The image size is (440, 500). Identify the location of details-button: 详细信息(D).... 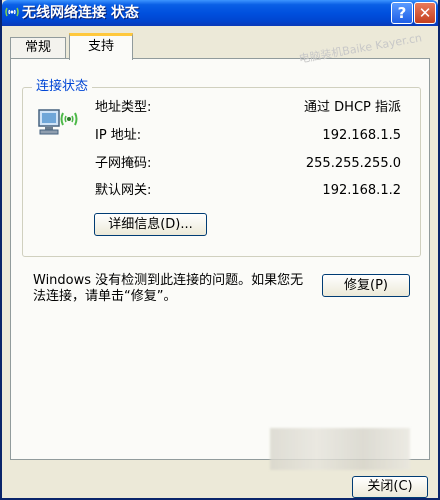
(150, 224).